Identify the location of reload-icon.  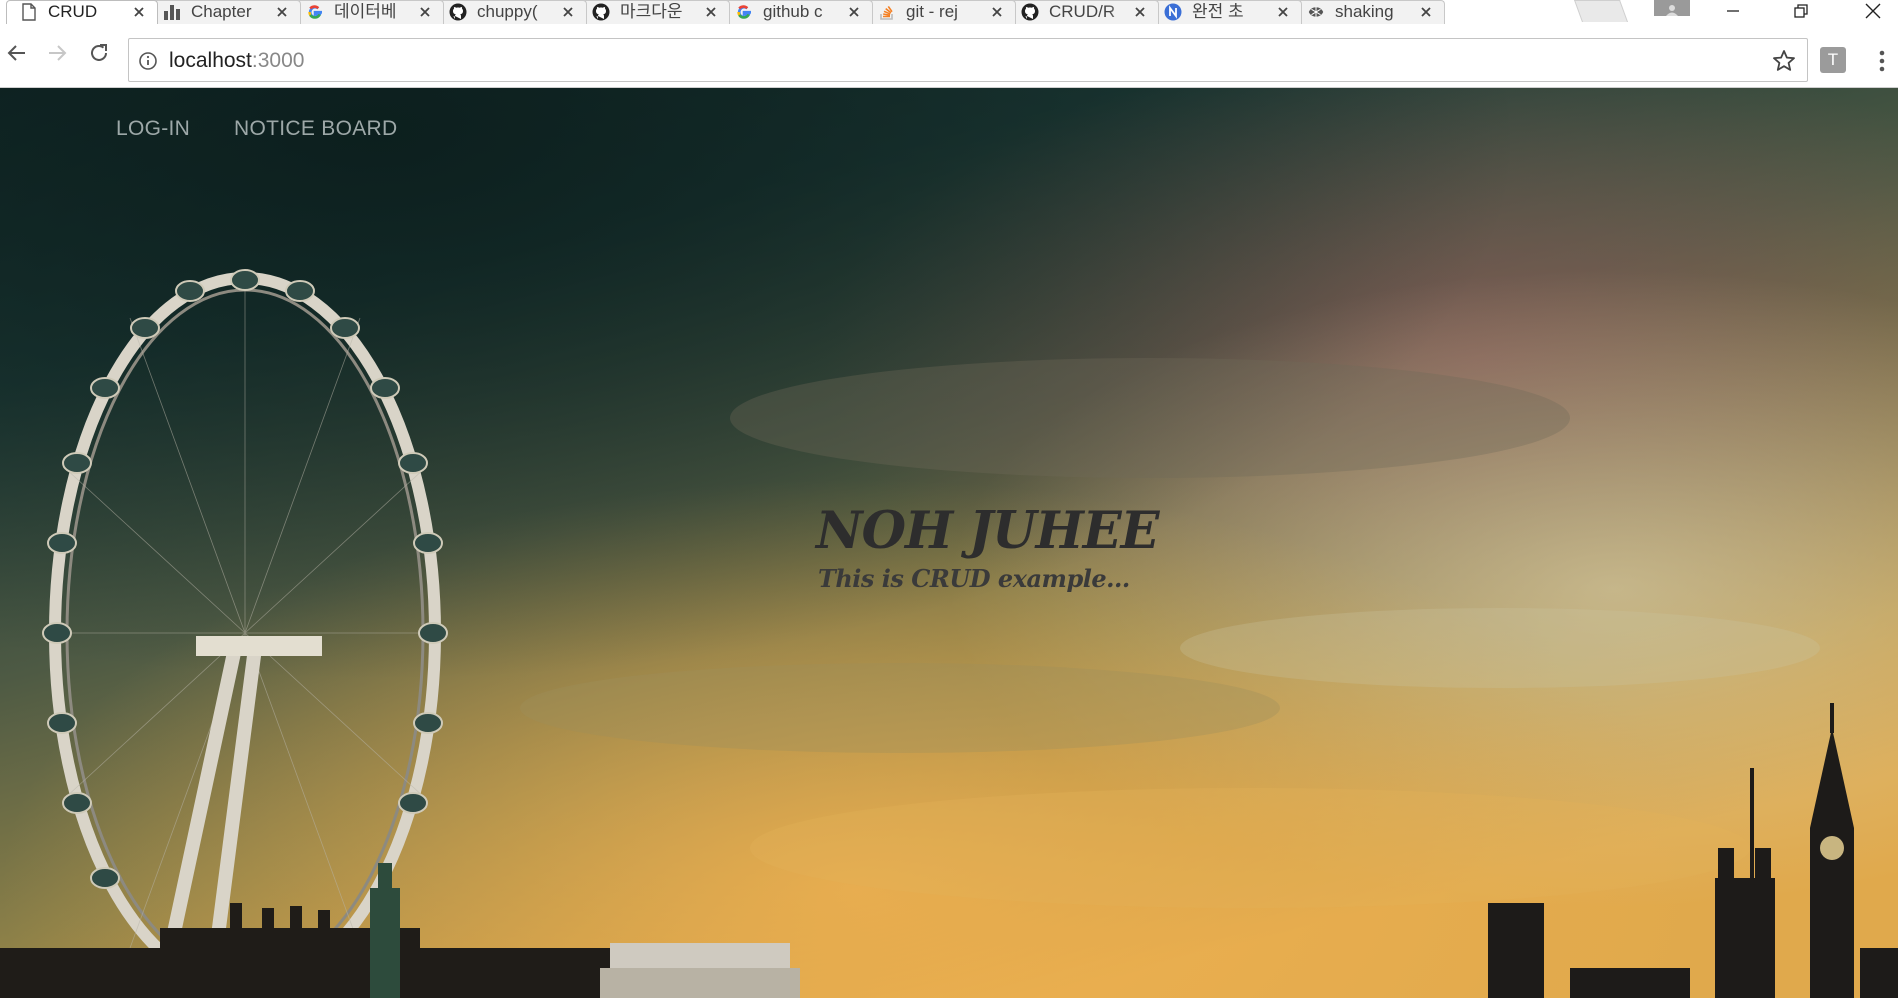
(99, 52).